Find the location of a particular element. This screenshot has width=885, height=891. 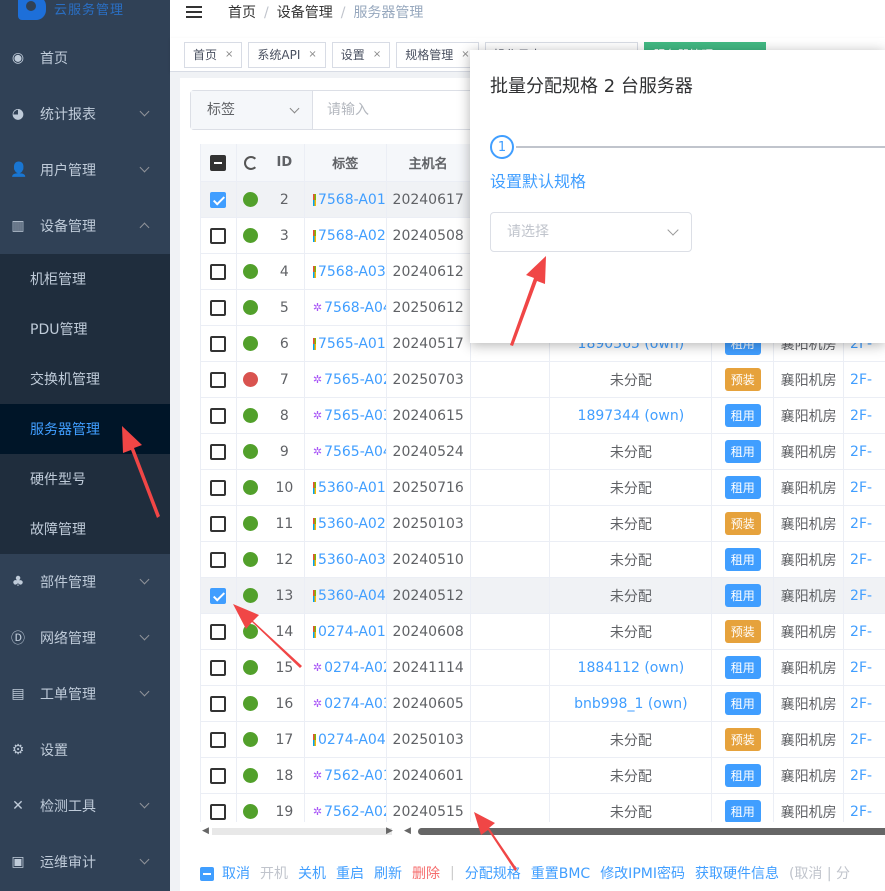

table-row: 11 5360-A02 20250103 未分配 预装 襄阳机房 2F- is located at coordinates (543, 524).